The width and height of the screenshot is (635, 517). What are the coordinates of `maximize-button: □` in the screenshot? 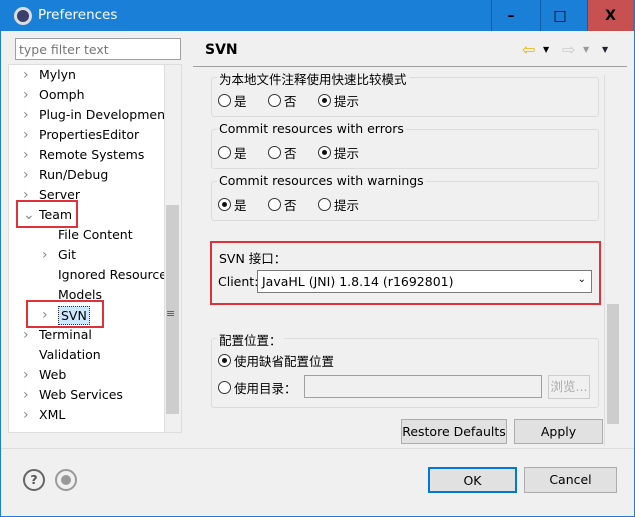 It's located at (559, 15).